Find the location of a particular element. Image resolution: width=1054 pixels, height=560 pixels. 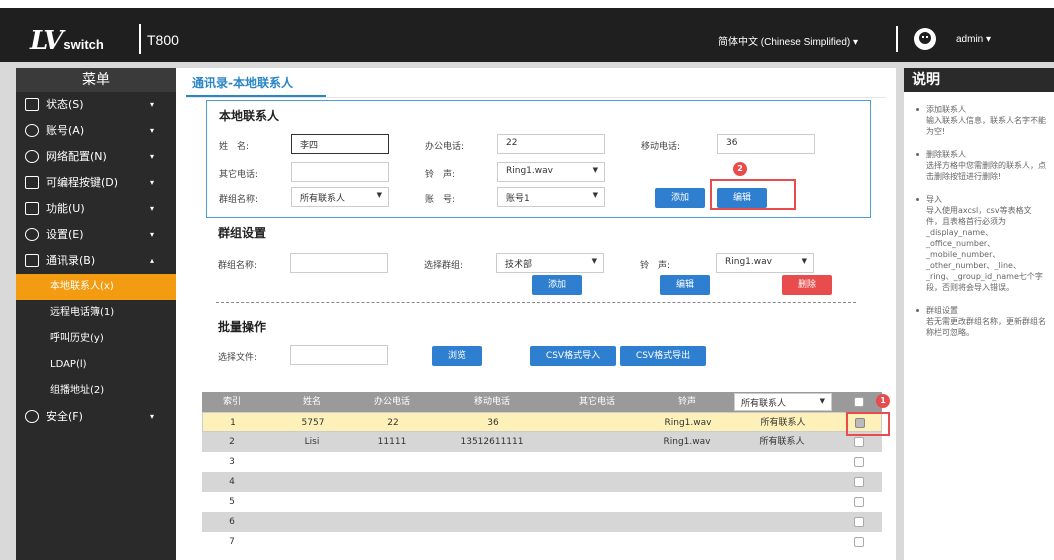

sidebar-item-account: 账号(A) ▾ is located at coordinates (96, 131).